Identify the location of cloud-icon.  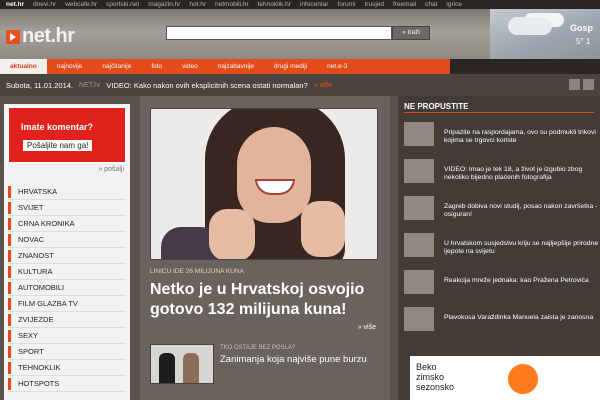
(530, 26).